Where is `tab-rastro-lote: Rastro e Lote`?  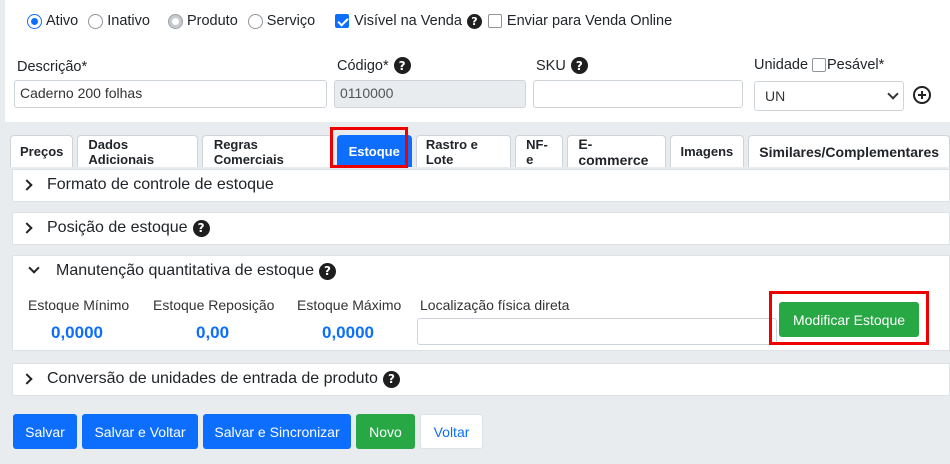 tab-rastro-lote: Rastro e Lote is located at coordinates (463, 151).